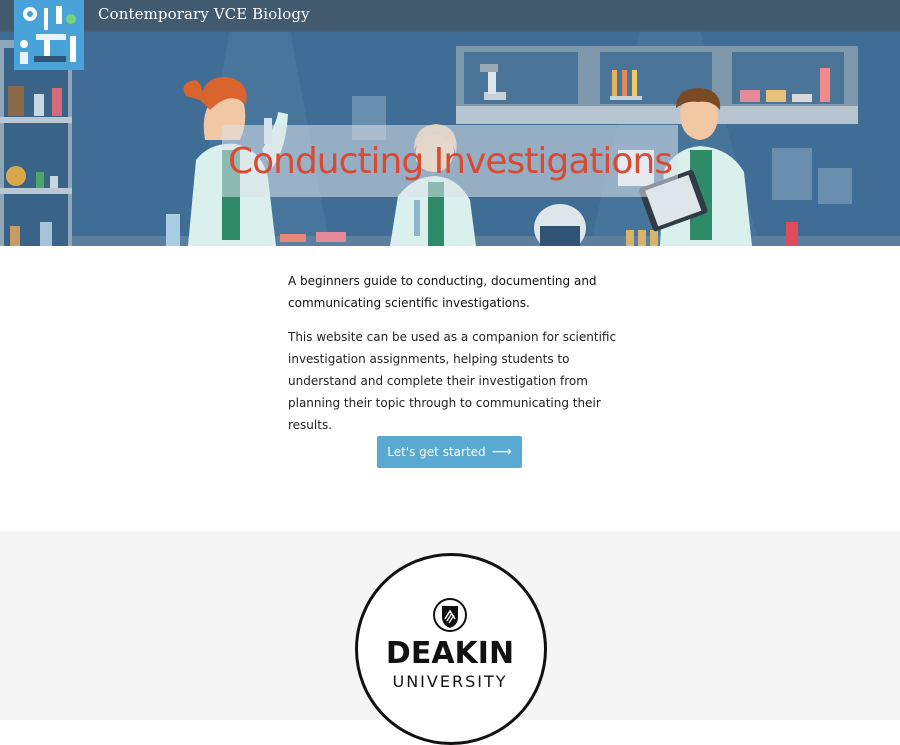  I want to click on deakin-logo-sub: UNIVERSITY, so click(450, 681).